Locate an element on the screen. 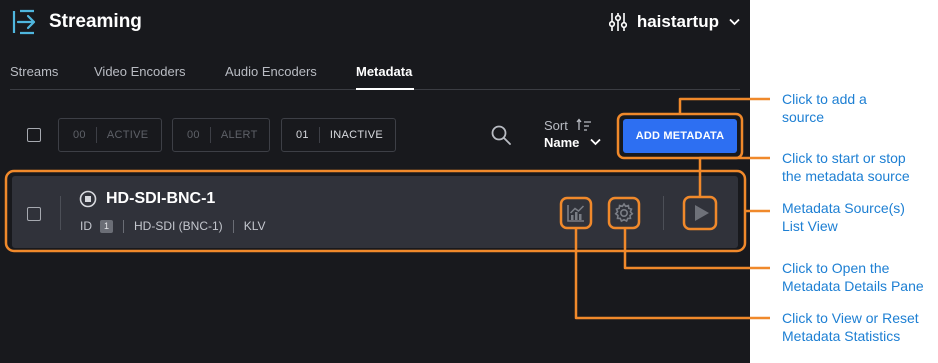  source-id-label: ID is located at coordinates (86, 226).